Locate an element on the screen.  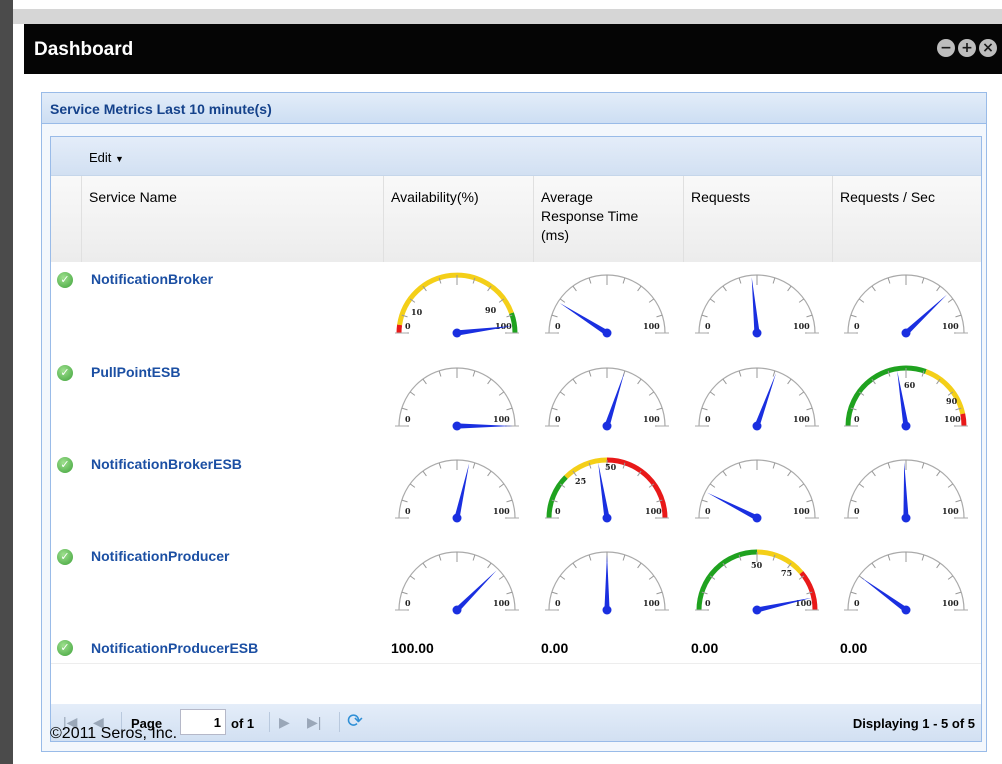
service-name-link: NotificationBroker is located at coordinates (152, 279).